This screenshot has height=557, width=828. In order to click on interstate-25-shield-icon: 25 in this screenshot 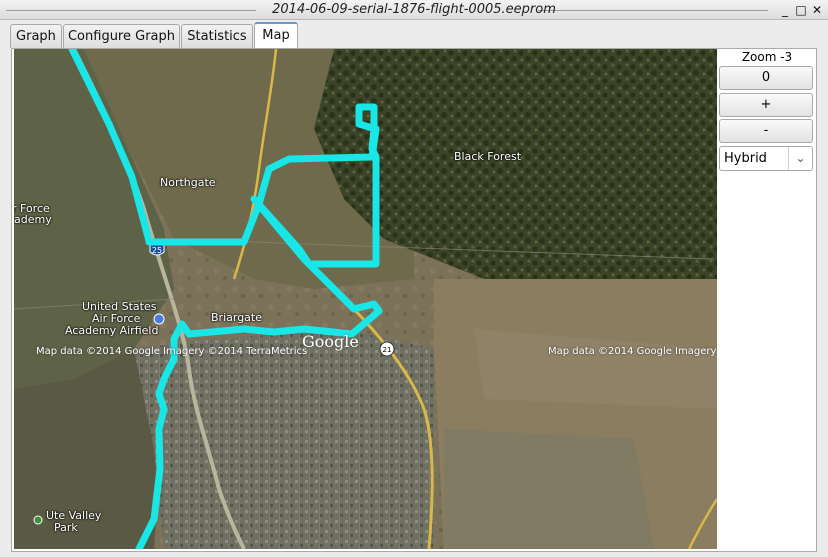, I will do `click(157, 249)`.